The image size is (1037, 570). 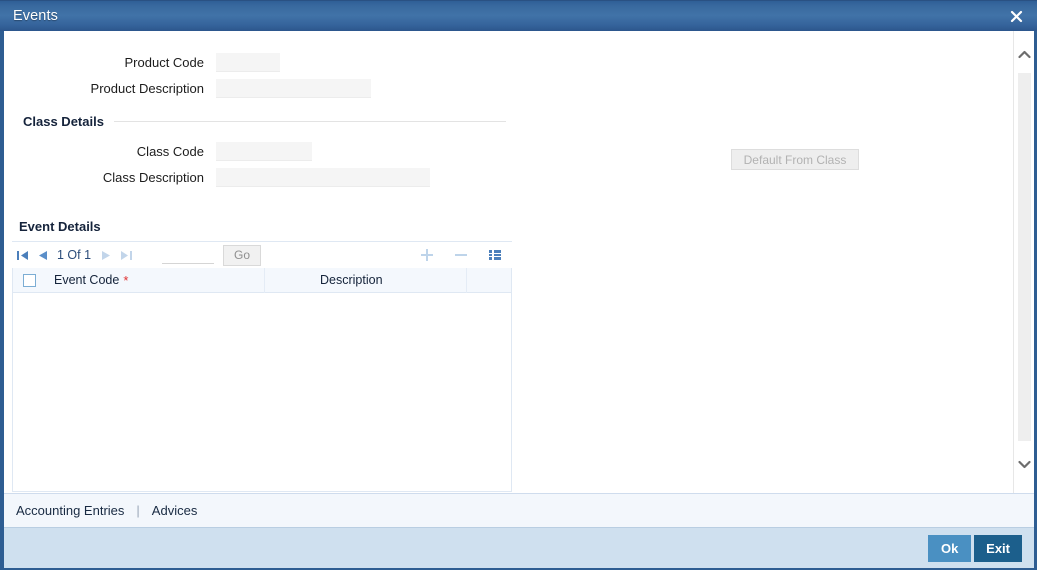 I want to click on goto-page-input, so click(x=188, y=255).